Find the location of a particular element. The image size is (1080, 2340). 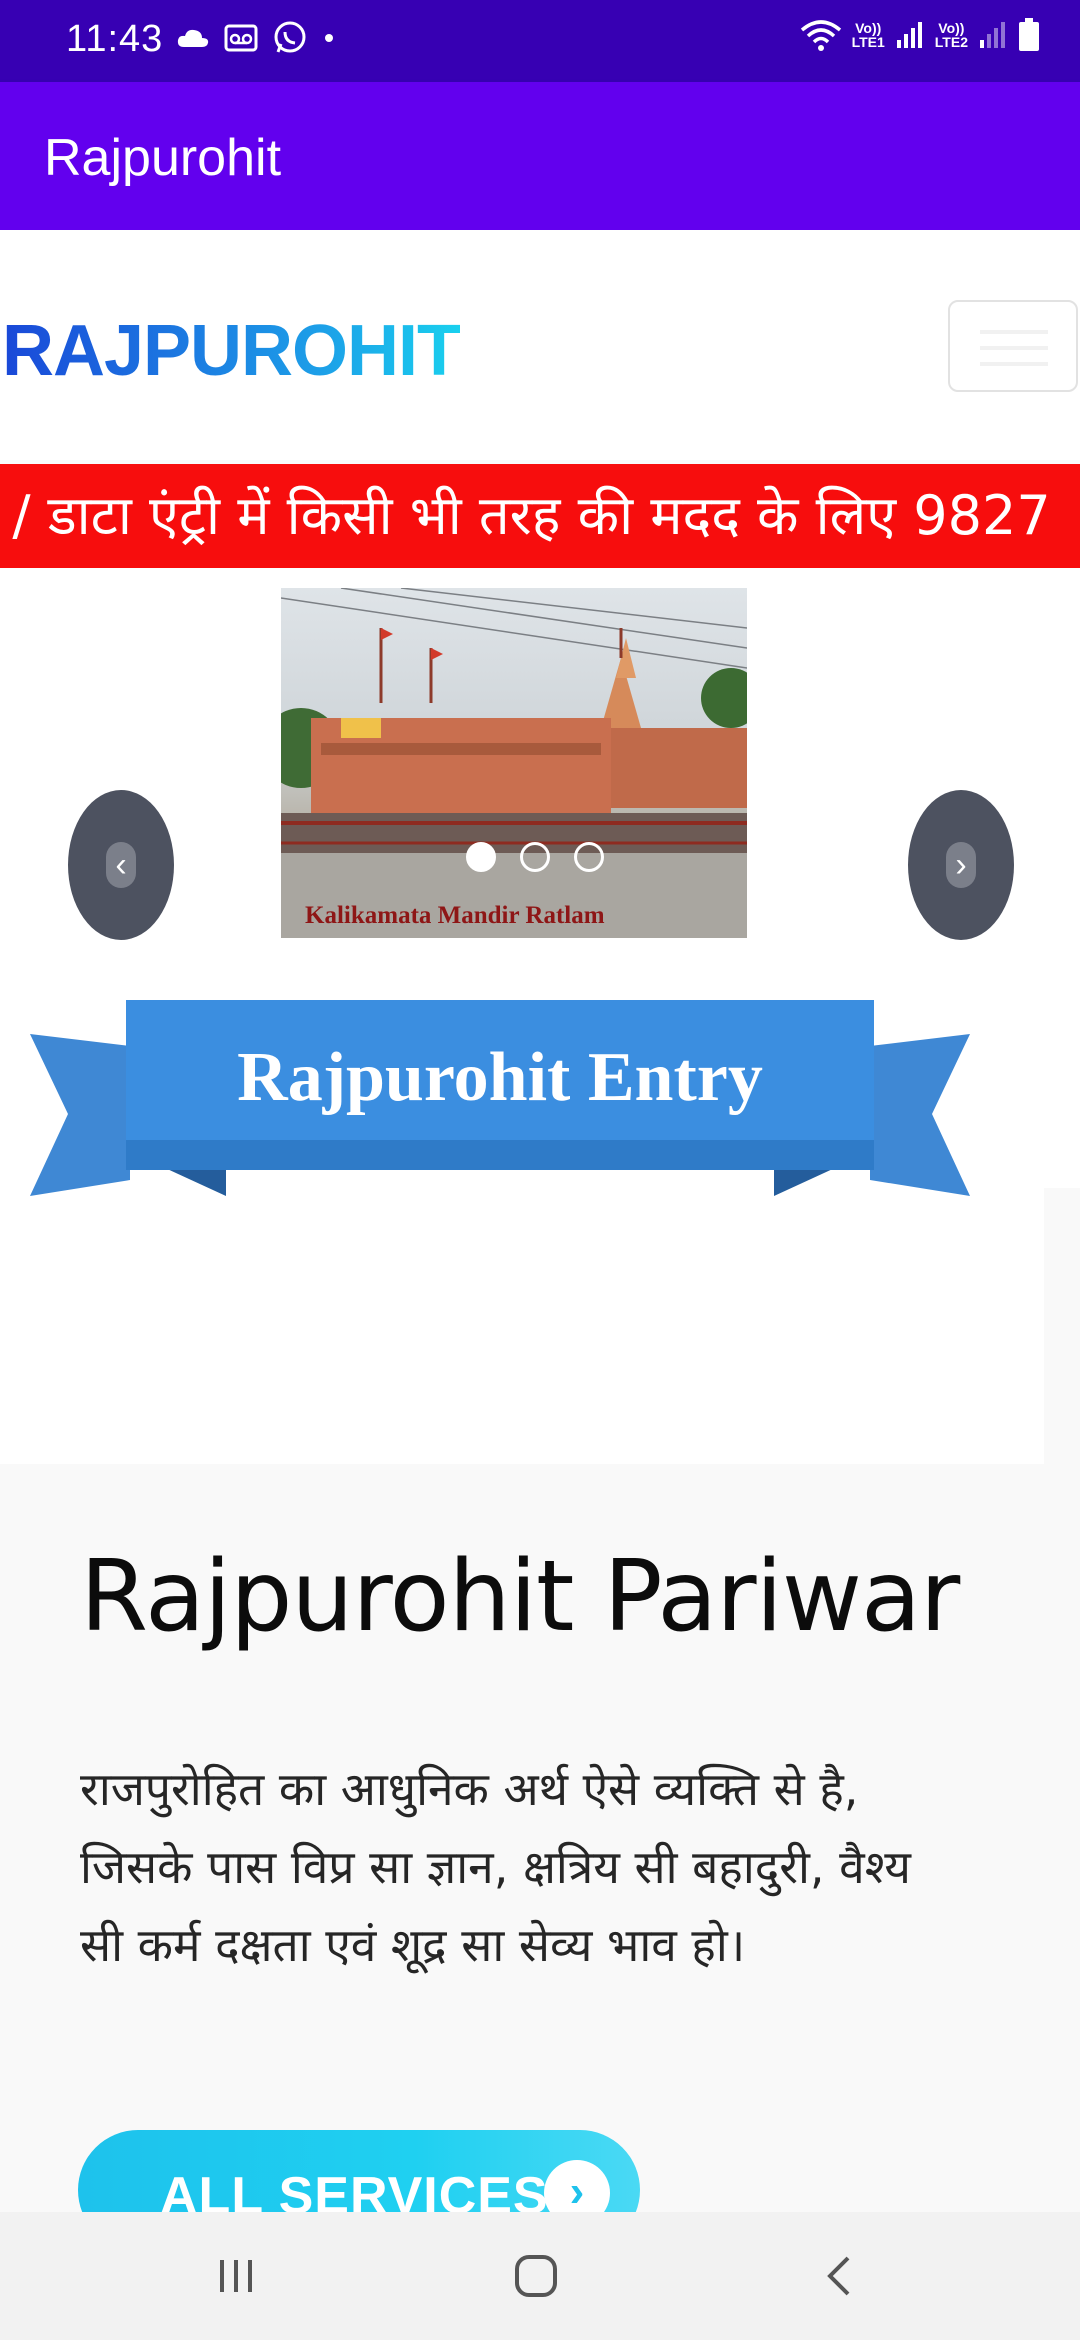

menu-toggle-button is located at coordinates (1013, 346).